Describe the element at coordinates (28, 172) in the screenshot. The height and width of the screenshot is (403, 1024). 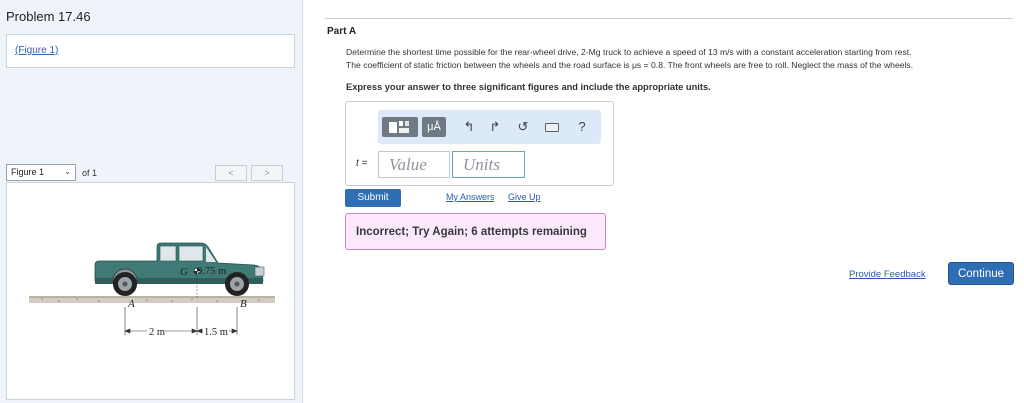
I see `figure-select-value: Figure 1` at that location.